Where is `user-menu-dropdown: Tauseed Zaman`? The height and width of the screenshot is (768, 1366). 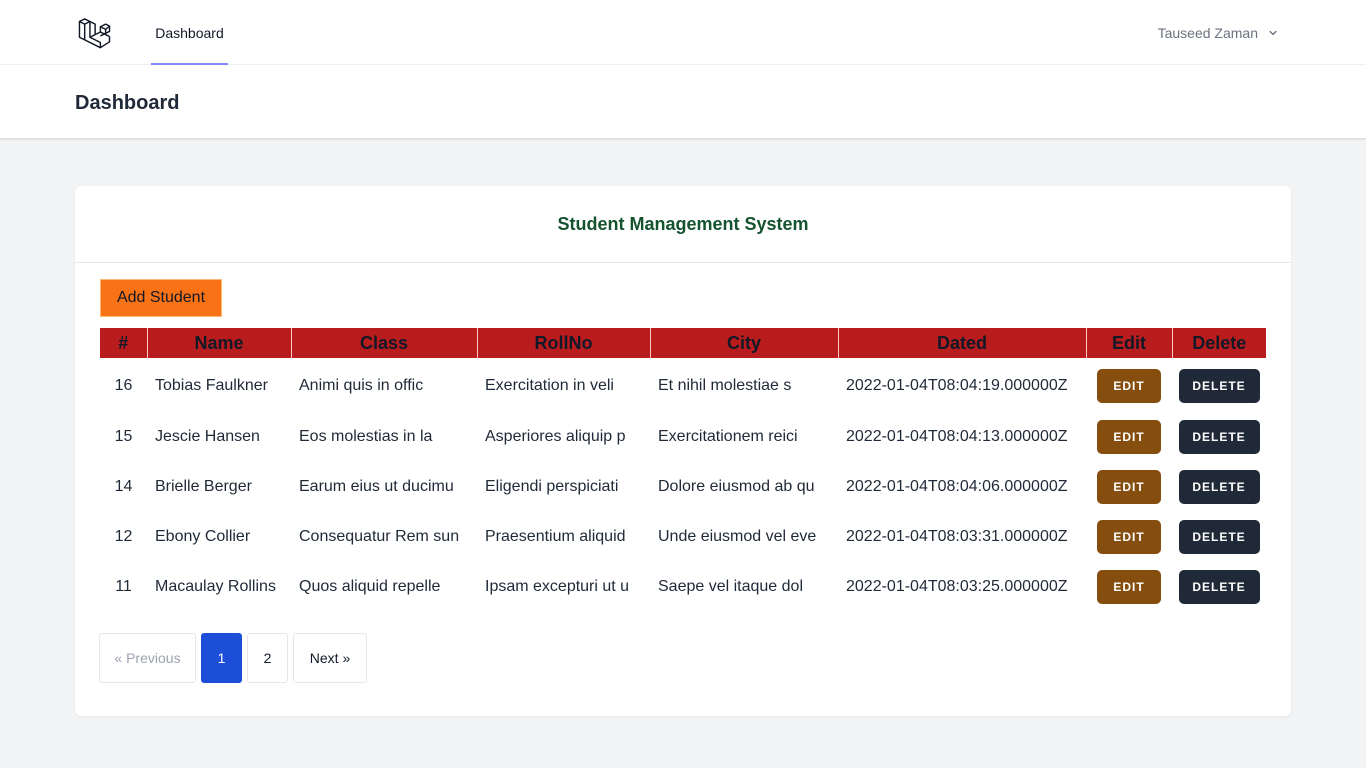 user-menu-dropdown: Tauseed Zaman is located at coordinates (1219, 33).